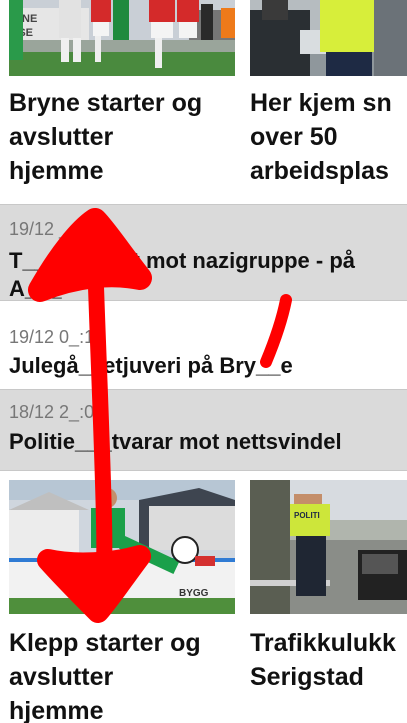 The width and height of the screenshot is (407, 723). Describe the element at coordinates (122, 137) in the screenshot. I see `news-card-title: Bryne starter og avslutter hjemme` at that location.